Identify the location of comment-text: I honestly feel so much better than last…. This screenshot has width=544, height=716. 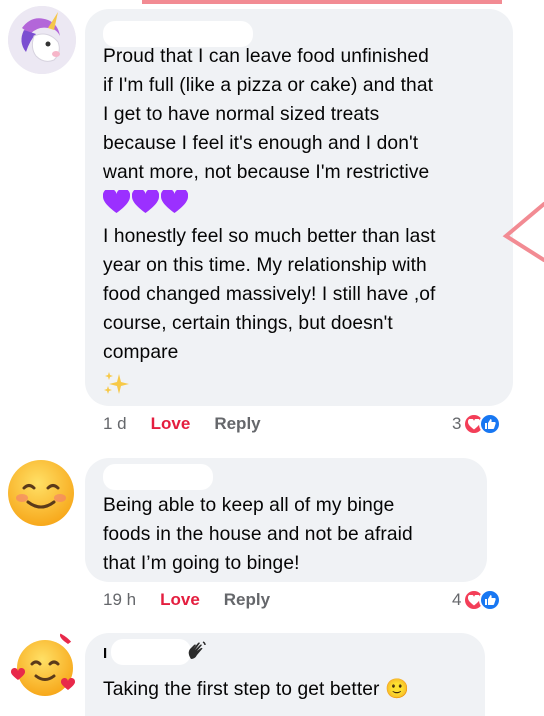
(269, 294).